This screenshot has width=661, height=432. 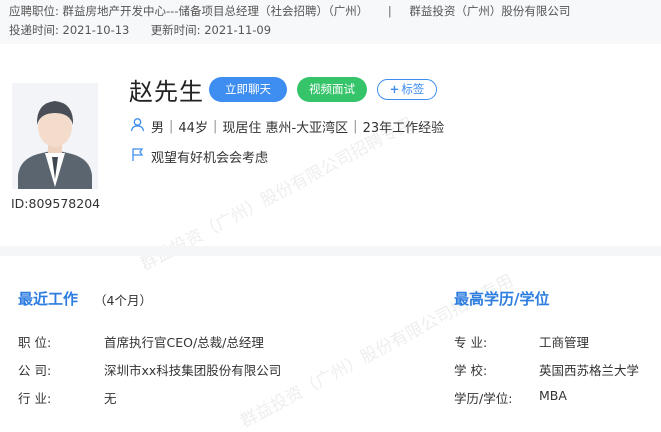 I want to click on avatar, so click(x=55, y=136).